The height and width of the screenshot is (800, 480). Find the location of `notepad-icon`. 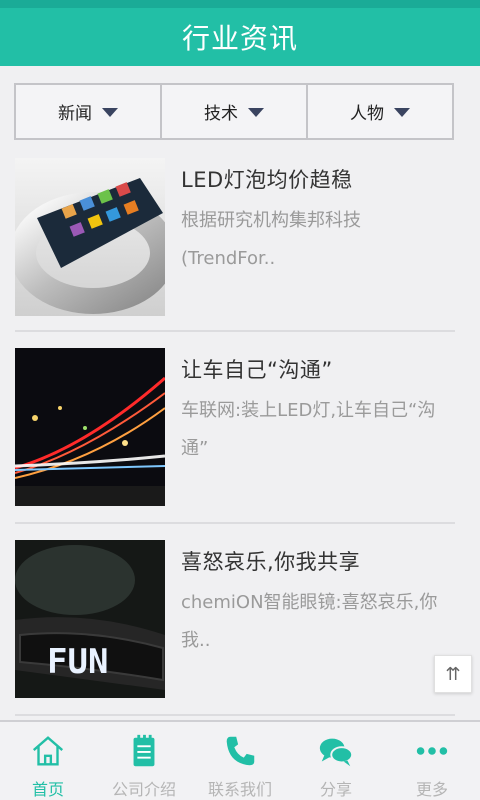

notepad-icon is located at coordinates (144, 750).